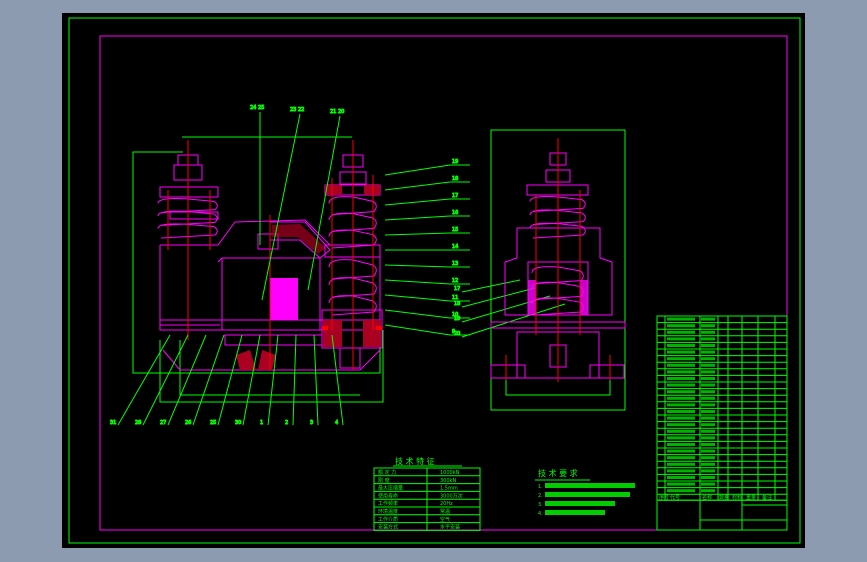 This screenshot has height=562, width=867. Describe the element at coordinates (286, 423) in the screenshot. I see `balloon-number: 2` at that location.